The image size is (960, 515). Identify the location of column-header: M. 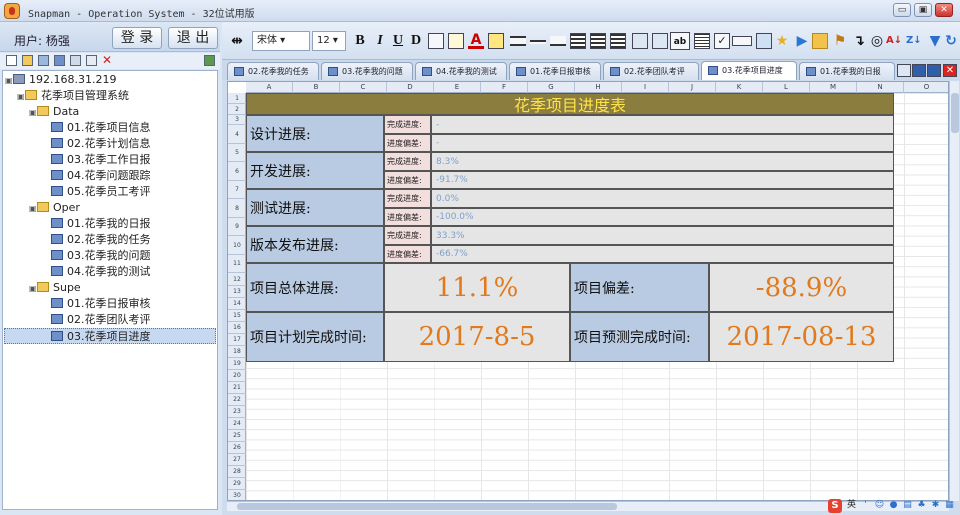
(833, 87).